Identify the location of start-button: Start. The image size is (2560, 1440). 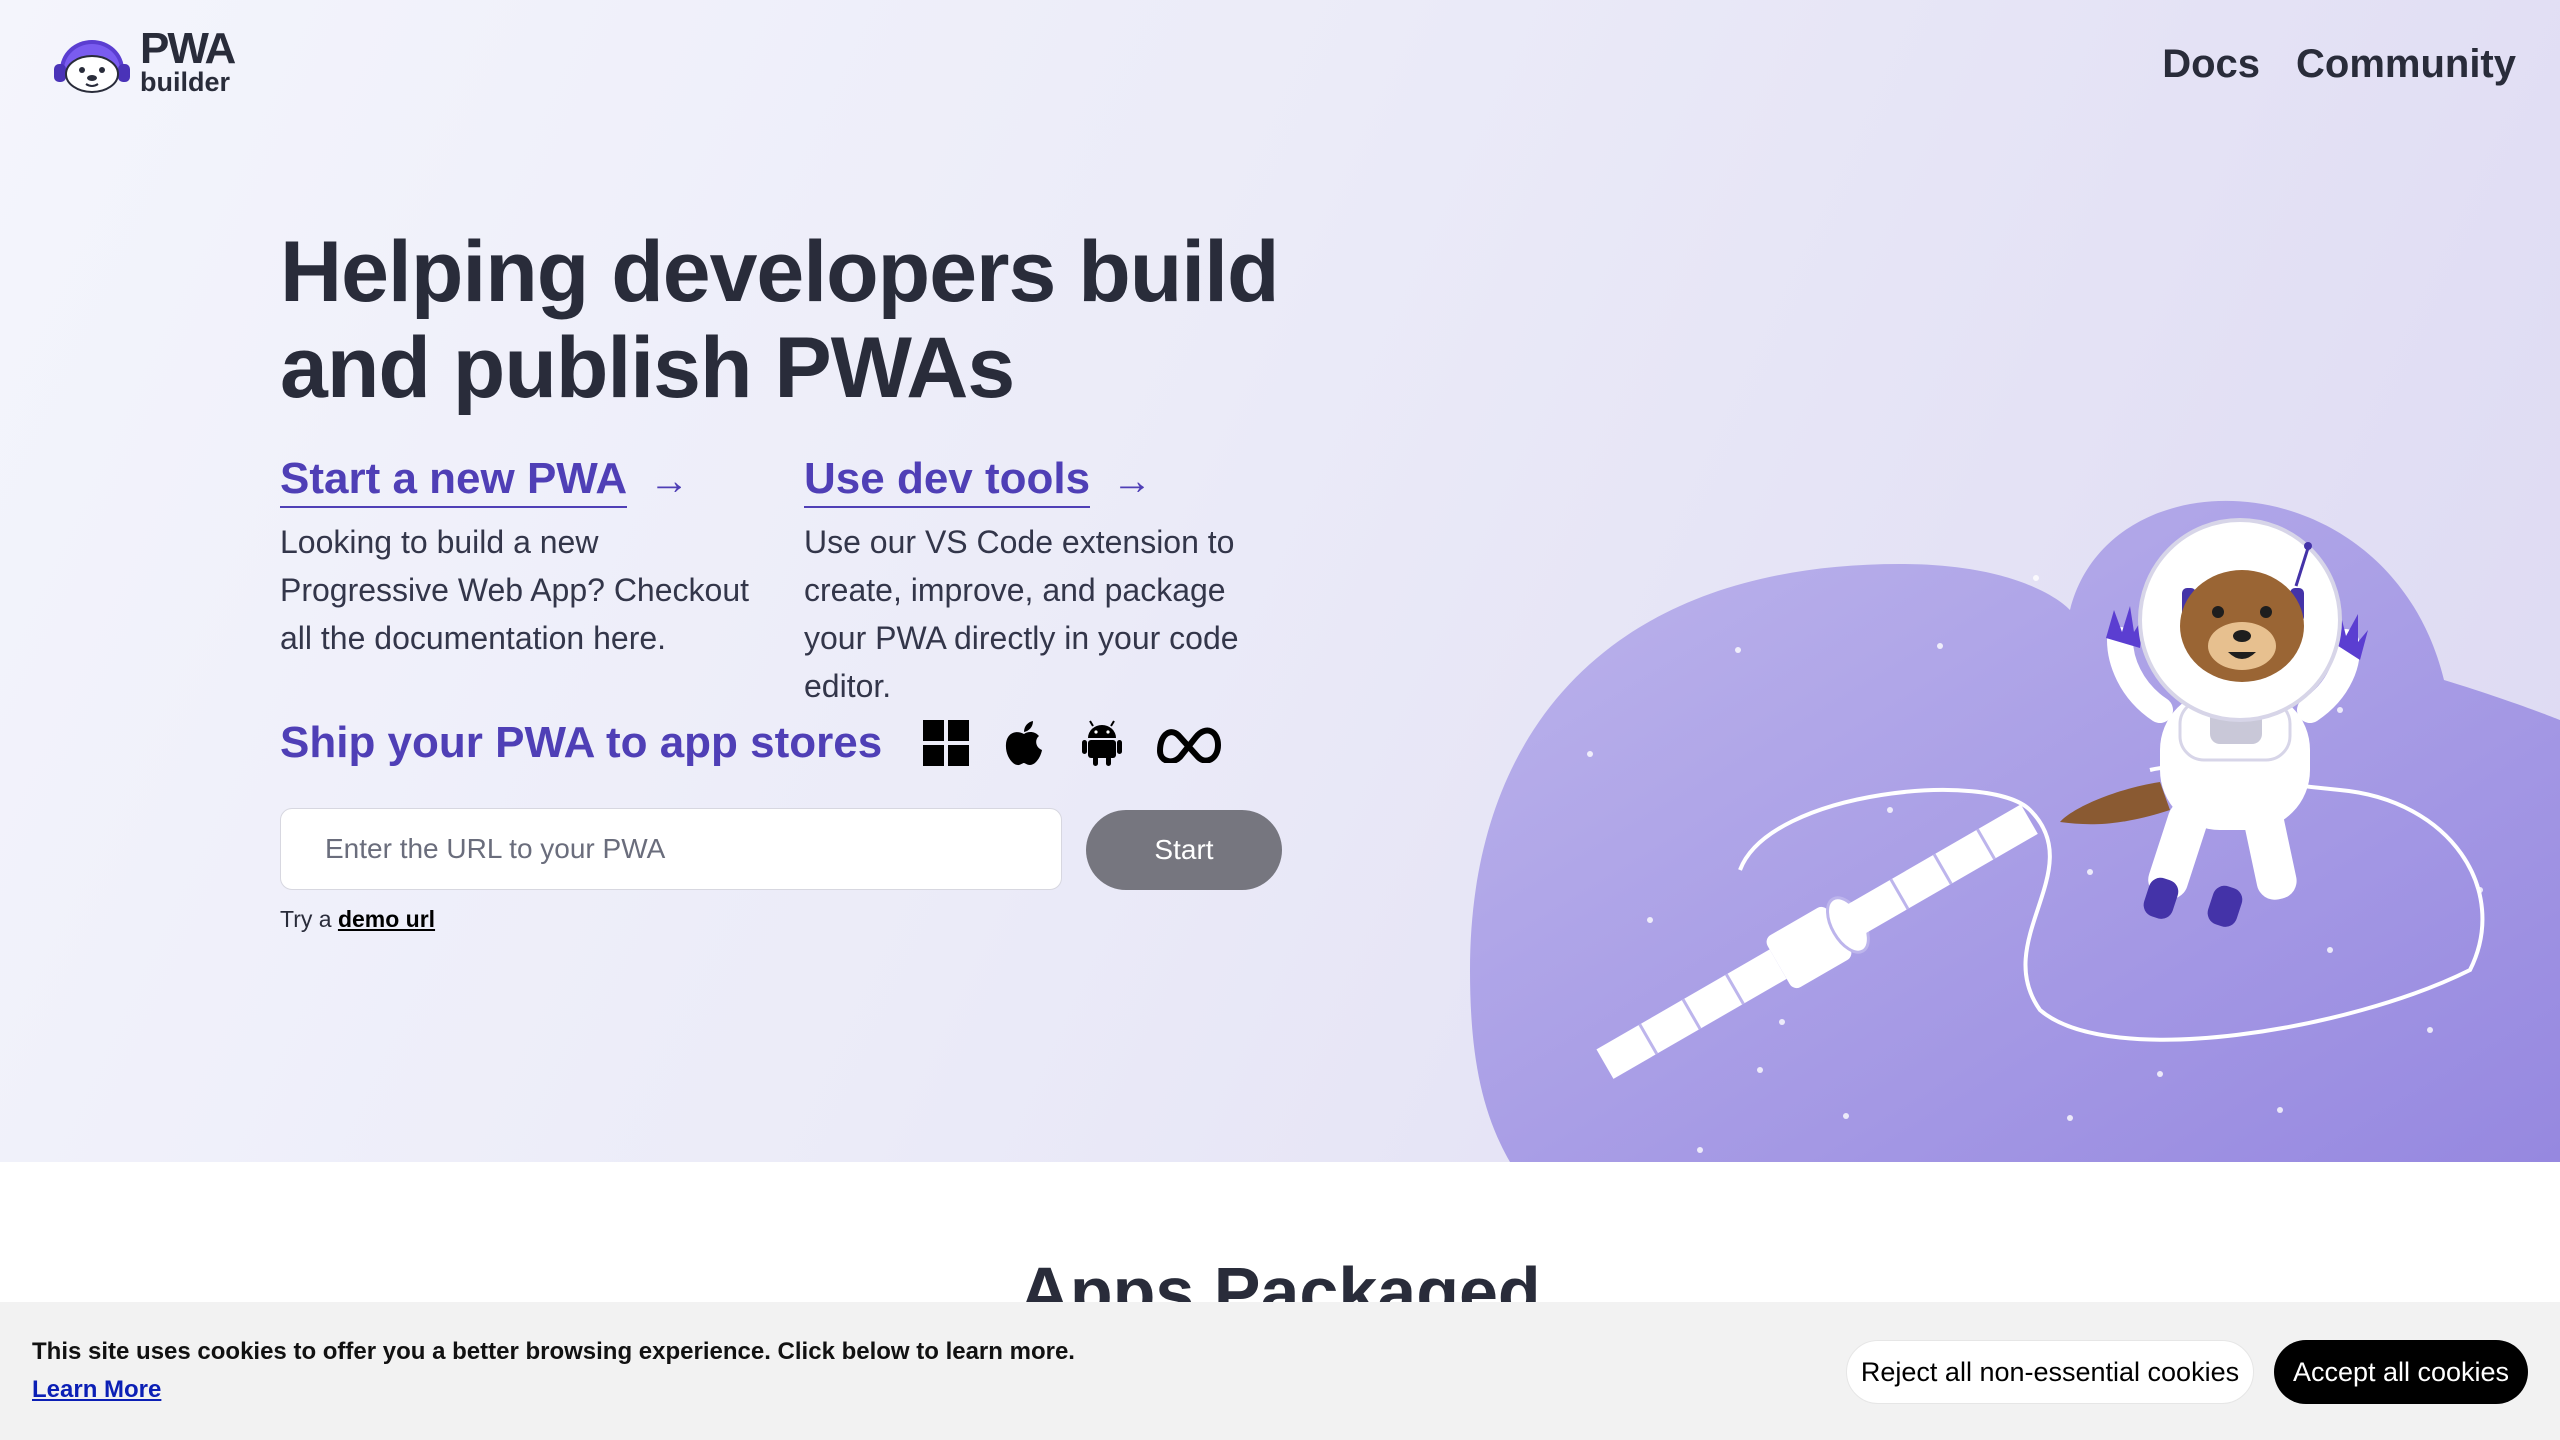
(1184, 850).